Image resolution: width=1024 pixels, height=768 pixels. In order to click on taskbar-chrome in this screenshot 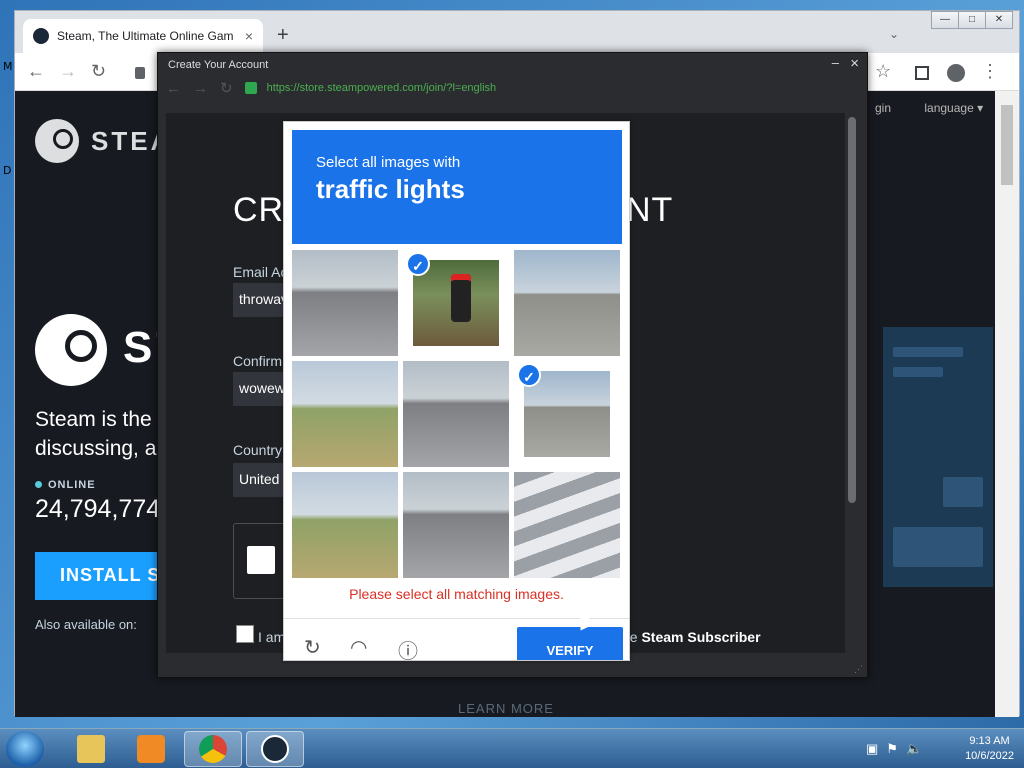, I will do `click(213, 749)`.